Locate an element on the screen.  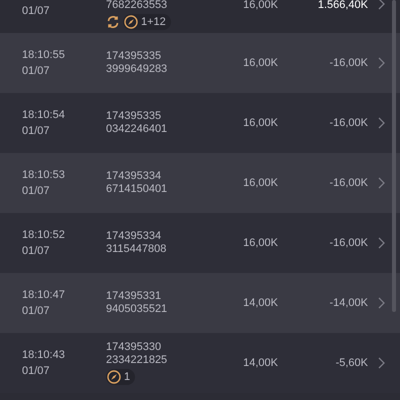
count-badge: 1+12 is located at coordinates (147, 22).